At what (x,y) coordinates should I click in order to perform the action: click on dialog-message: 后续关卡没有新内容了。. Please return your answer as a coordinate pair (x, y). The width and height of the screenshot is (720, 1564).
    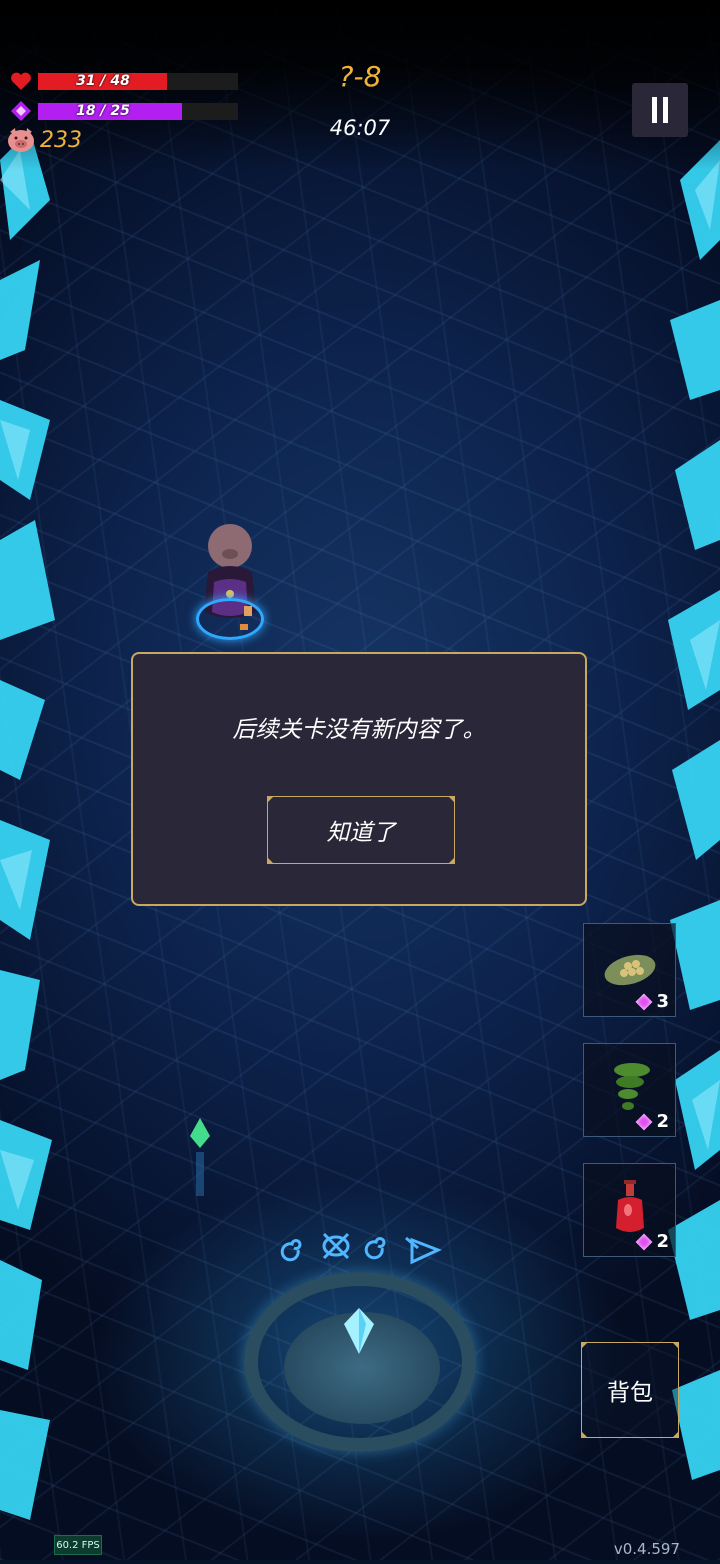
    Looking at the image, I should click on (359, 730).